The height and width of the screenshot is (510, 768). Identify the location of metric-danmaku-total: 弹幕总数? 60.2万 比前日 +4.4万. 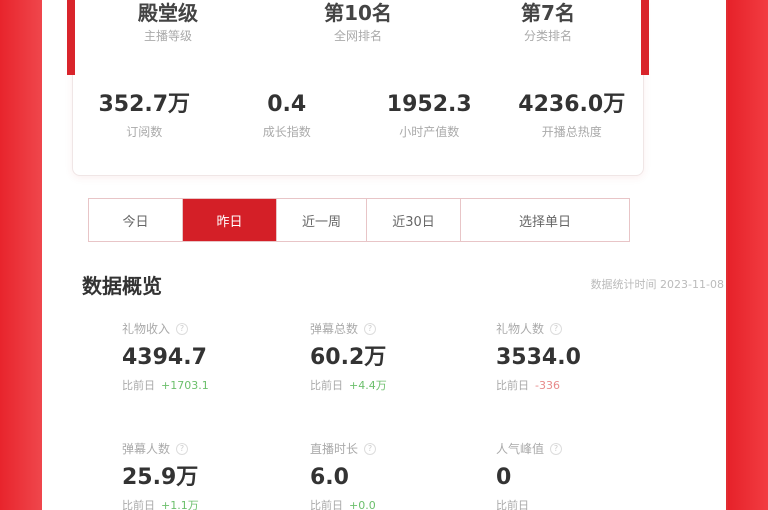
(395, 356).